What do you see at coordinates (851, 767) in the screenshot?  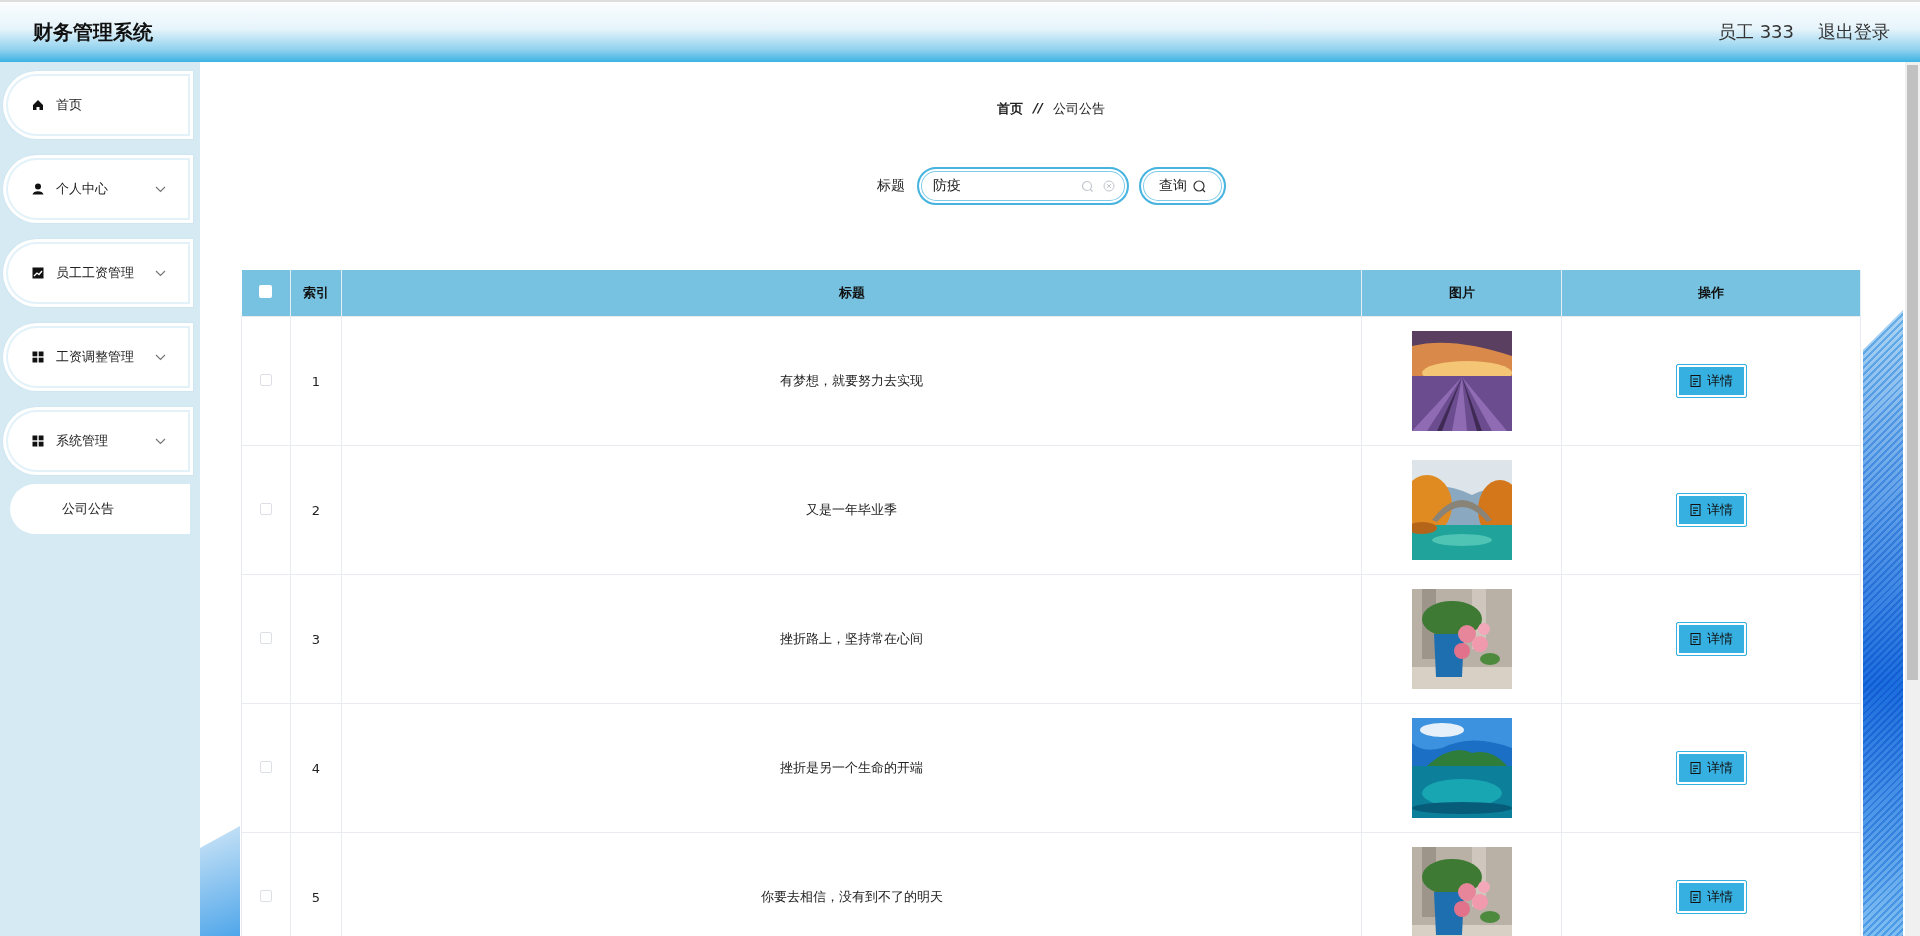 I see `table-cell: 挫折是另一个生命的开端` at bounding box center [851, 767].